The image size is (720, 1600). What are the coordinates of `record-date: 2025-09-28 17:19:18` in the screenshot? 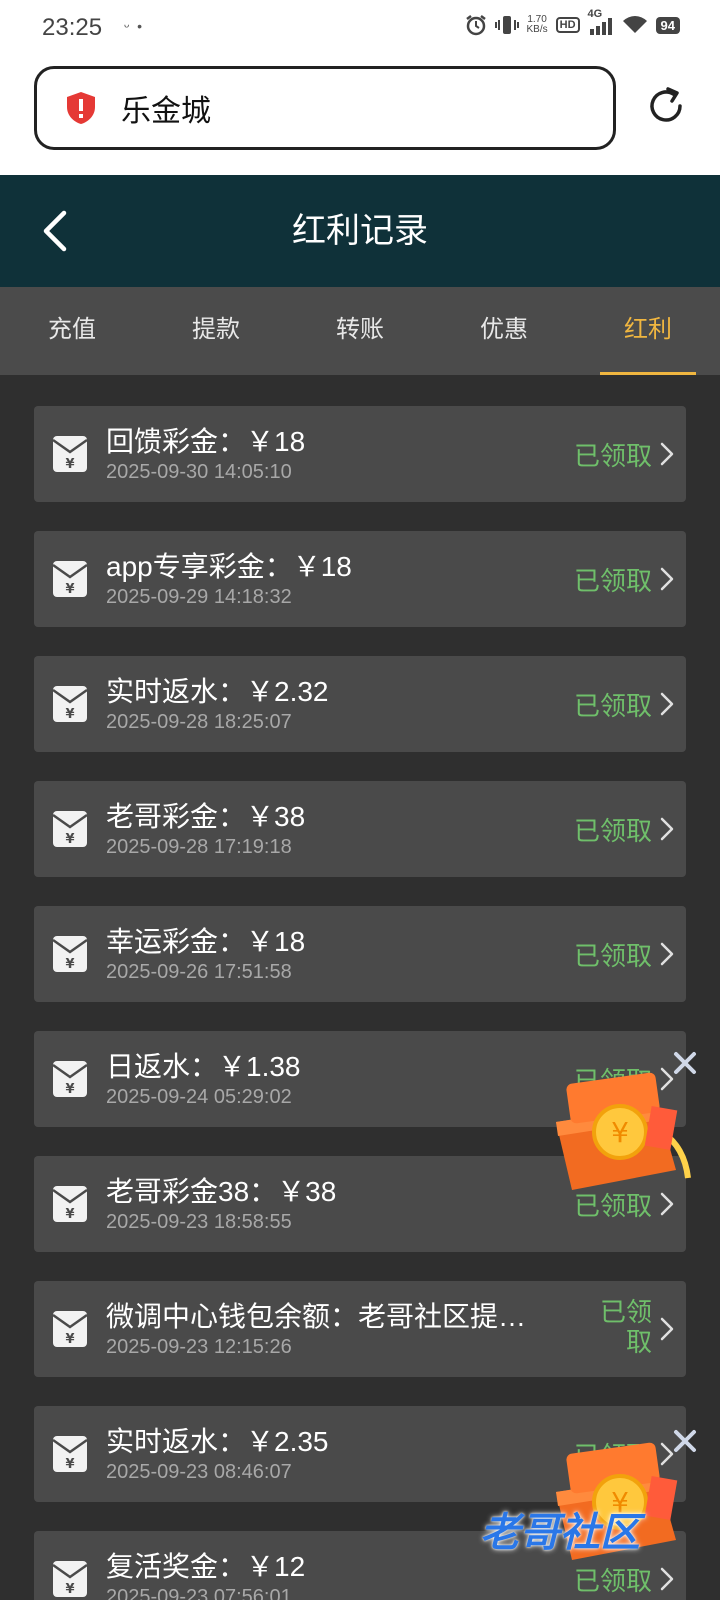 It's located at (199, 847).